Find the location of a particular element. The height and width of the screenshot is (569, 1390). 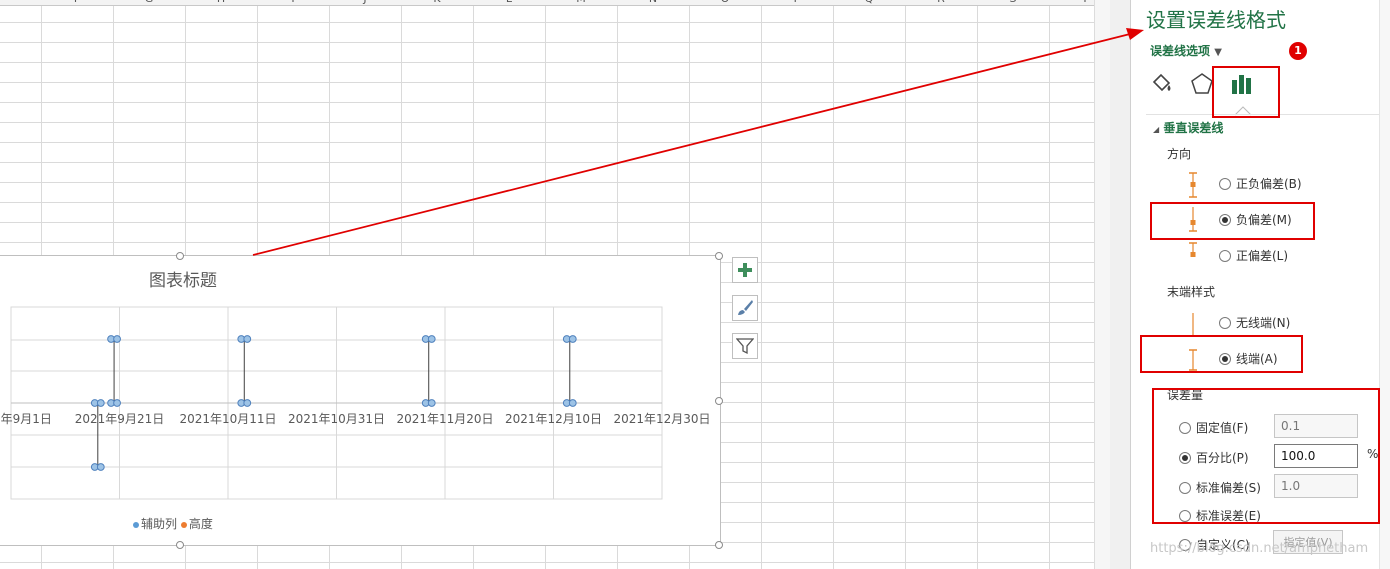

x-tick-label: 2021年10月11日 is located at coordinates (227, 419).